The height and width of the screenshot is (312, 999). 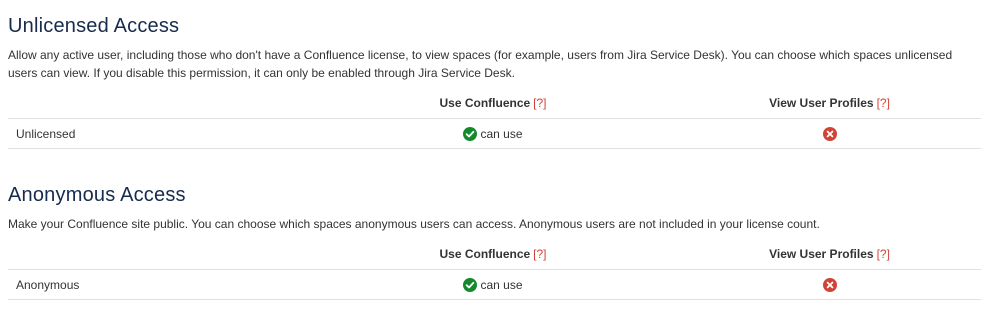 What do you see at coordinates (158, 133) in the screenshot?
I see `row-name: Unlicensed` at bounding box center [158, 133].